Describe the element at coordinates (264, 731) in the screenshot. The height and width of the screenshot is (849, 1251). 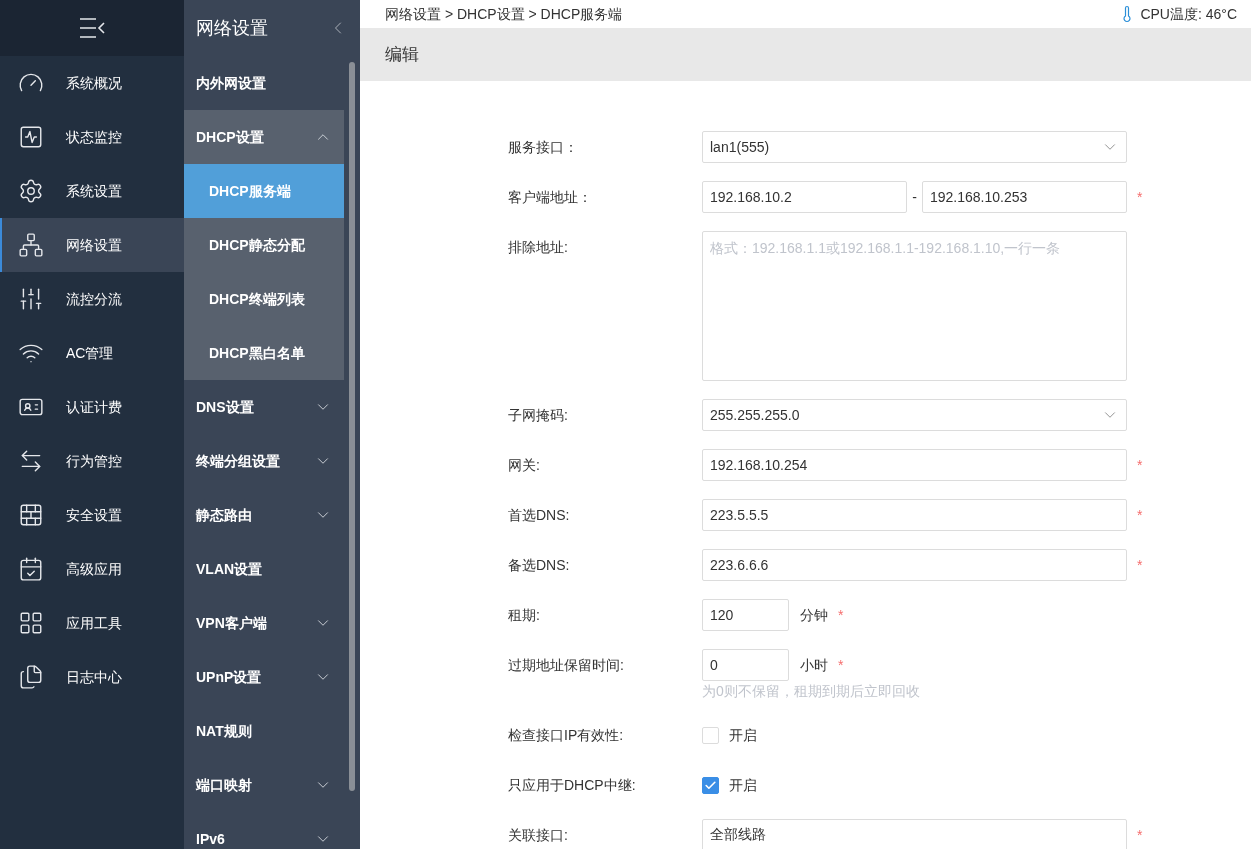
I see `submenu-item: NAT规则` at that location.